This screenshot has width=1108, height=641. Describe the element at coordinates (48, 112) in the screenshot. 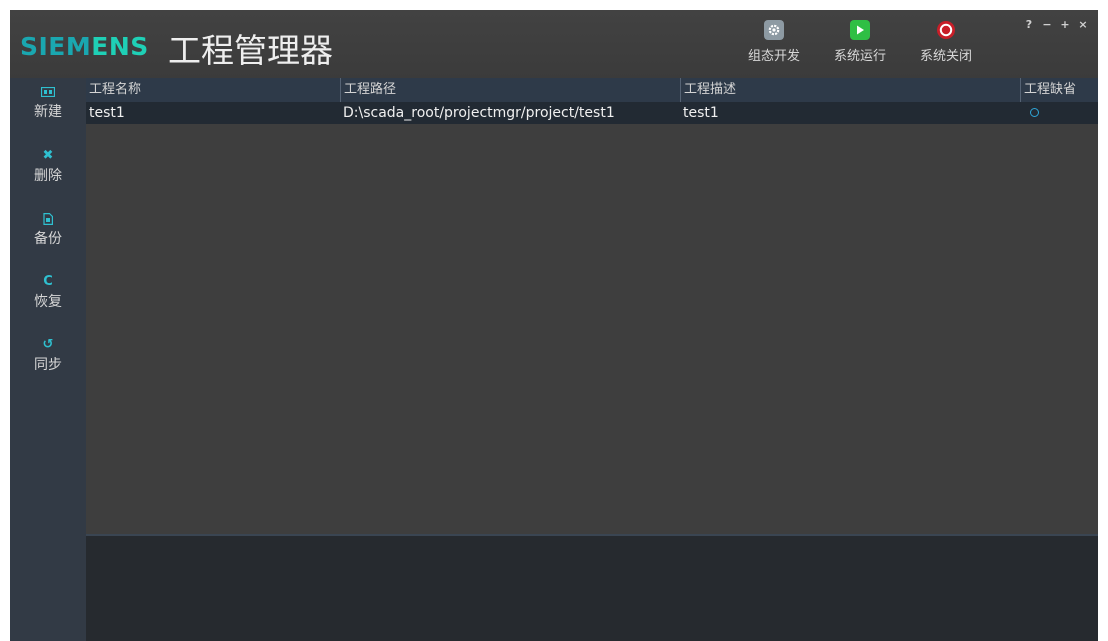

I see `sidebar-item-label: 新建` at that location.